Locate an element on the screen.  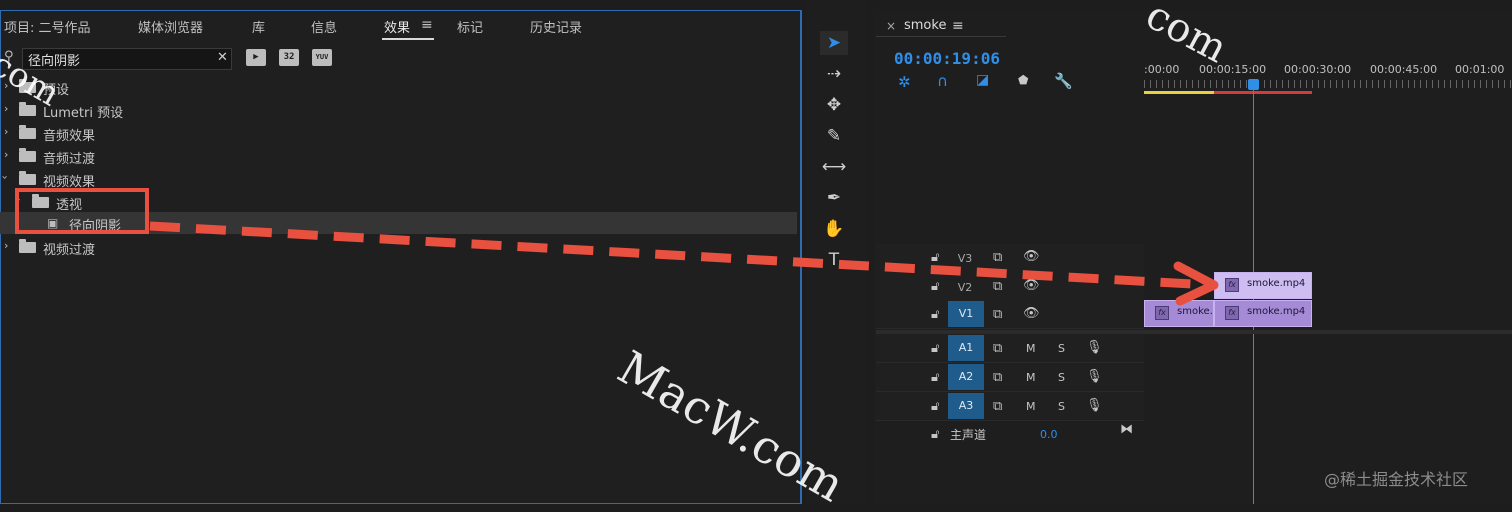
drag-arrow-line is located at coordinates (671, 255).